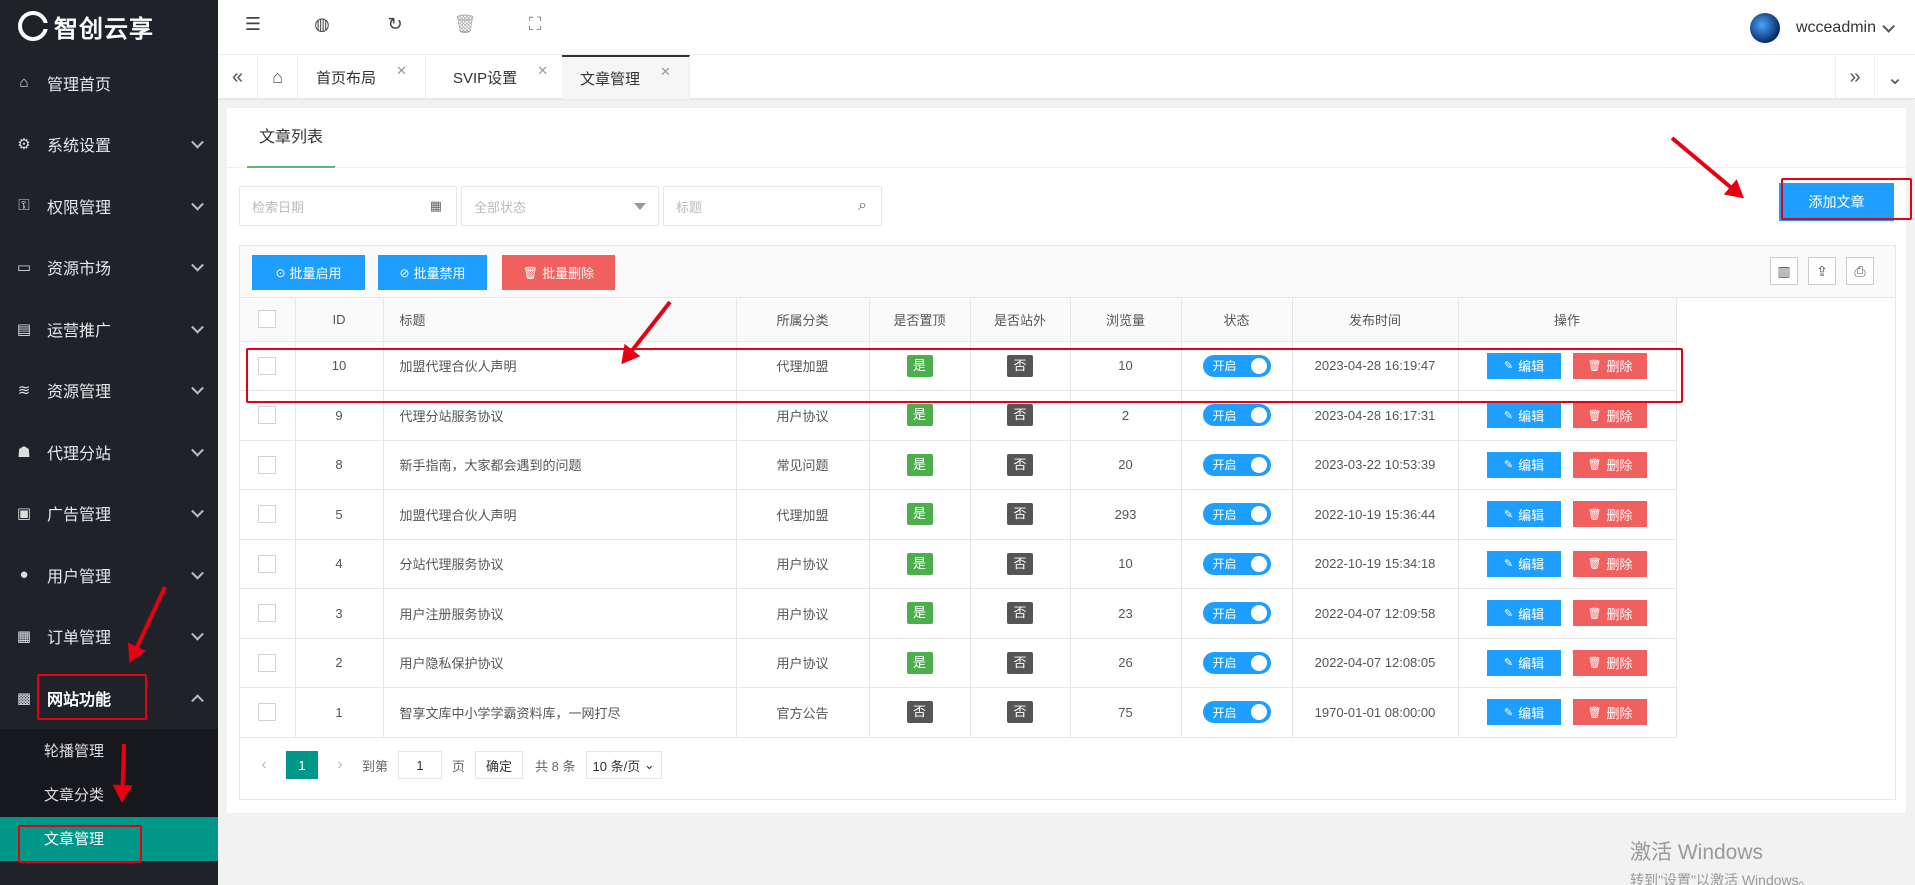 Image resolution: width=1915 pixels, height=885 pixels. Describe the element at coordinates (560, 206) in the screenshot. I see `status-select: 全部状态` at that location.